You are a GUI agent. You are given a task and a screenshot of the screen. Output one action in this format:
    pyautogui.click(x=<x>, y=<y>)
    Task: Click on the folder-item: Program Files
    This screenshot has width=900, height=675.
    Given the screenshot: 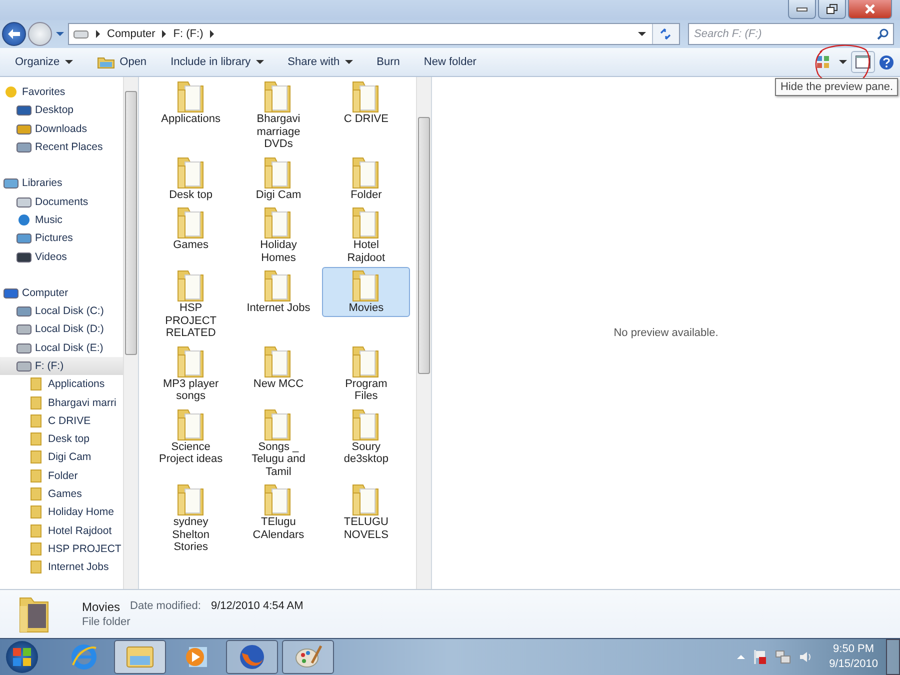 What is the action you would take?
    pyautogui.click(x=366, y=373)
    